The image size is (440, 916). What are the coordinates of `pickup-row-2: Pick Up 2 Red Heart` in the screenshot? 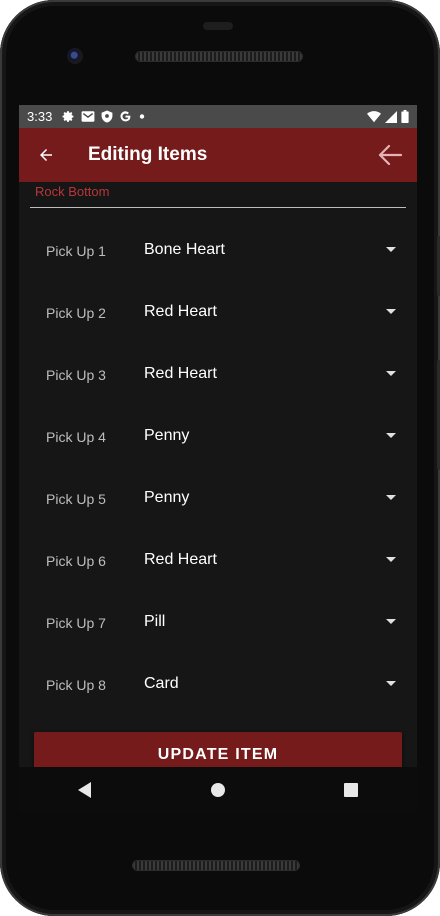 It's located at (218, 317).